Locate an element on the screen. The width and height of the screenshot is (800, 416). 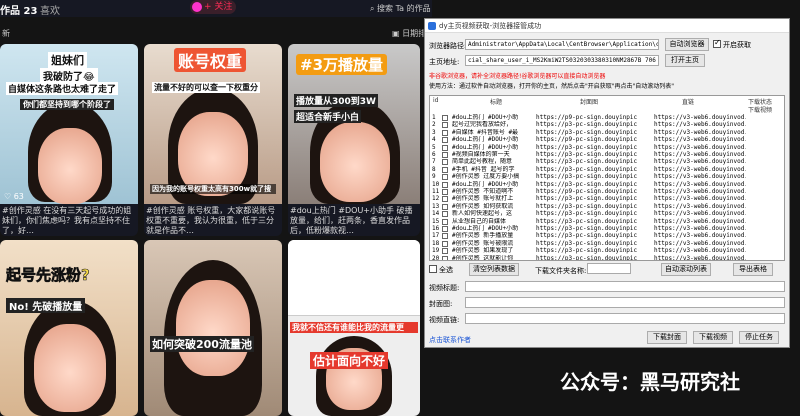
warning-text: 非谷歌浏览器，请补全浏览器路径!谷歌浏览器可以直接自动浏览器 is located at coordinates (517, 76).